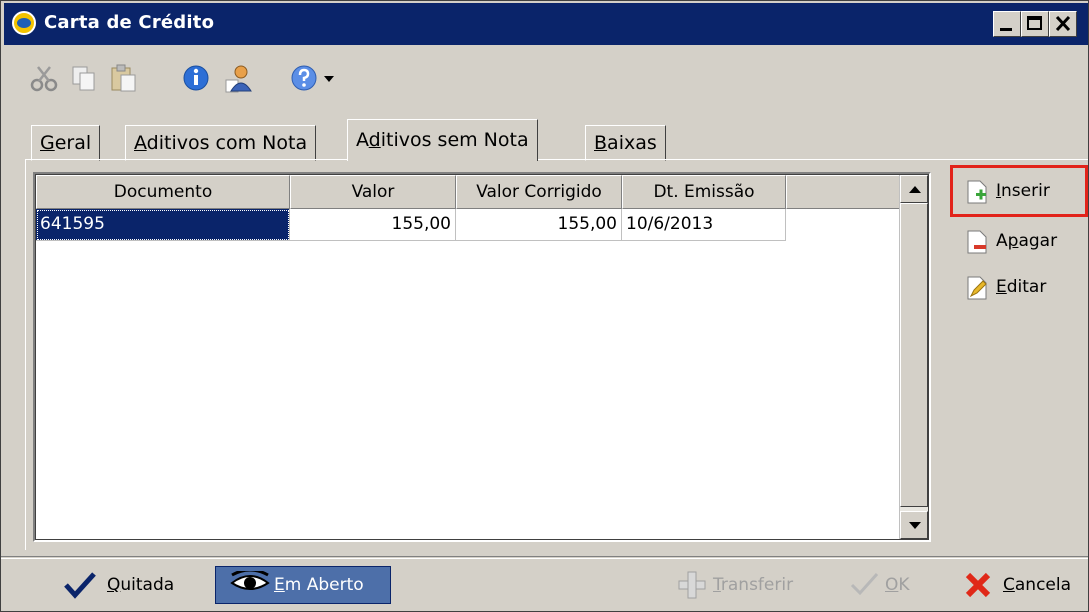  Describe the element at coordinates (362, 140) in the screenshot. I see `tab-label: A` at that location.